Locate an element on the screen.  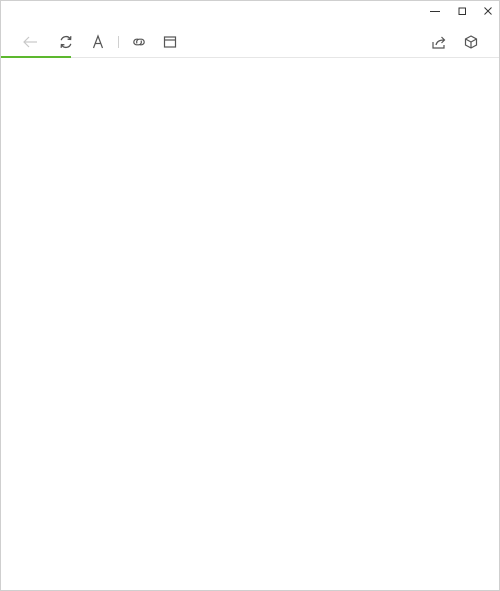
title-bar is located at coordinates (250, 12).